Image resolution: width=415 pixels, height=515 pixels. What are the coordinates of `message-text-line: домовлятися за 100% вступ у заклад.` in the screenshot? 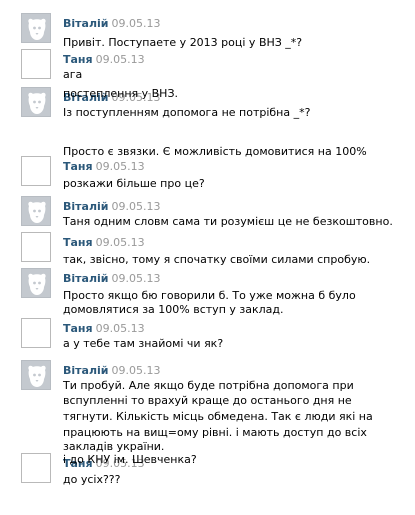 It's located at (173, 309).